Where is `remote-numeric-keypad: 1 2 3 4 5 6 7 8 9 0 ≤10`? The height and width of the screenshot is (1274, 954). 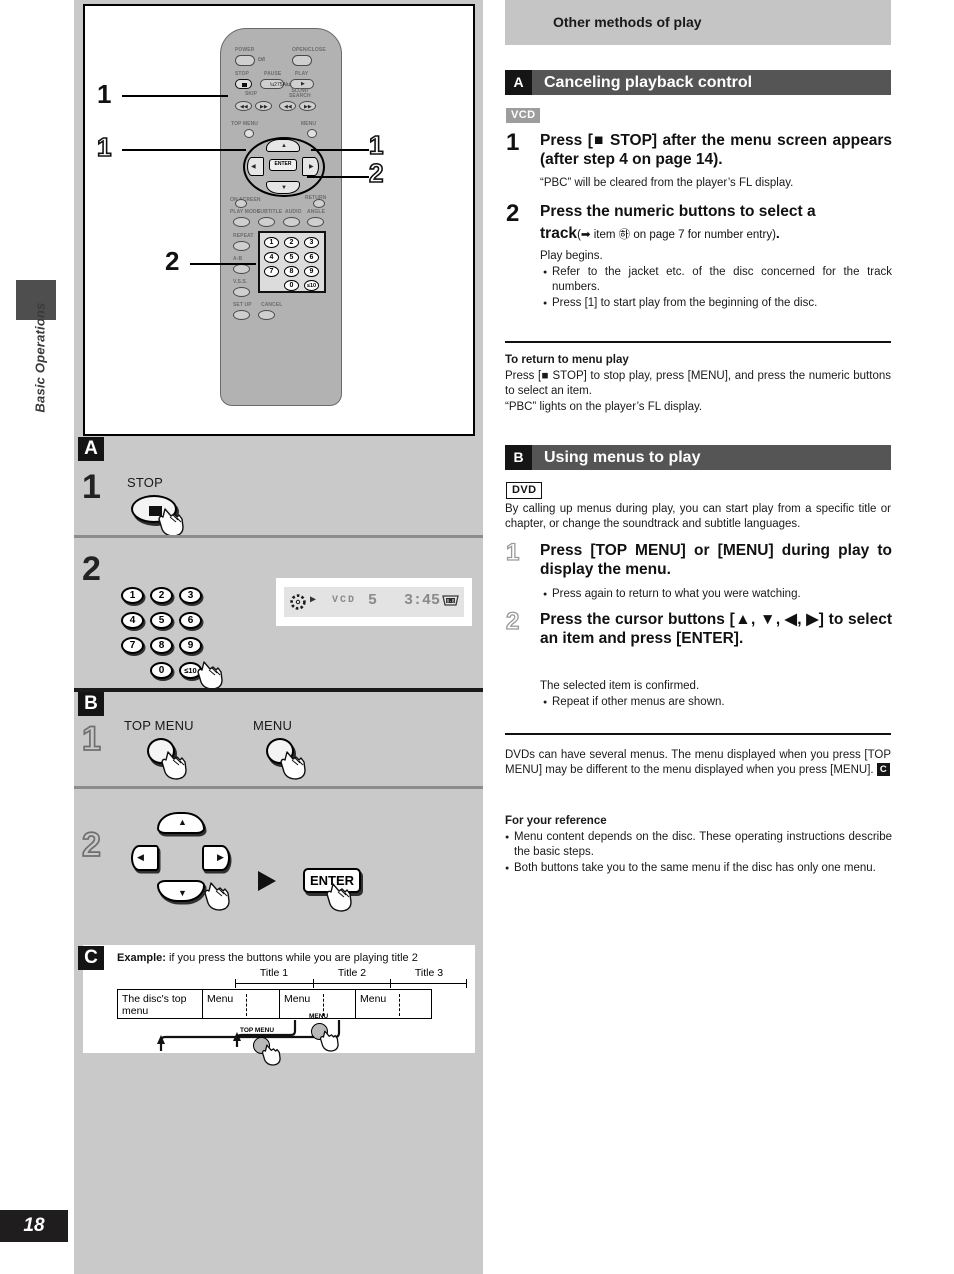
remote-numeric-keypad: 1 2 3 4 5 6 7 8 9 0 ≤10 is located at coordinates (292, 262).